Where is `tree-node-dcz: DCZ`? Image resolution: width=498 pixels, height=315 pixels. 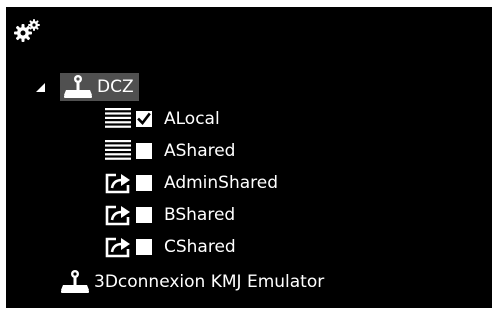 tree-node-dcz: DCZ is located at coordinates (86, 87).